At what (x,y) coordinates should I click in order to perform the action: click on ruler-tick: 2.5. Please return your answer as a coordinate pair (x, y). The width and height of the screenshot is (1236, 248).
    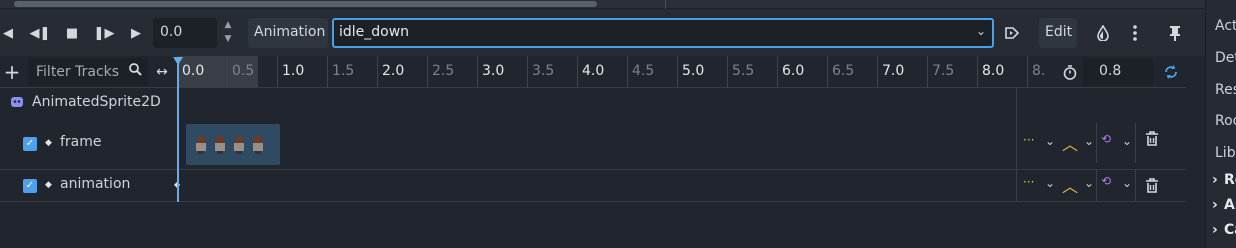
    Looking at the image, I should click on (440, 72).